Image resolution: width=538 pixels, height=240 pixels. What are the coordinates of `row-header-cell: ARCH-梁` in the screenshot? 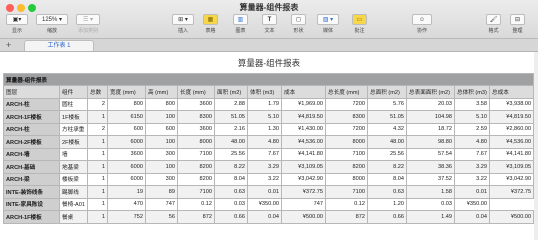 It's located at (31, 179).